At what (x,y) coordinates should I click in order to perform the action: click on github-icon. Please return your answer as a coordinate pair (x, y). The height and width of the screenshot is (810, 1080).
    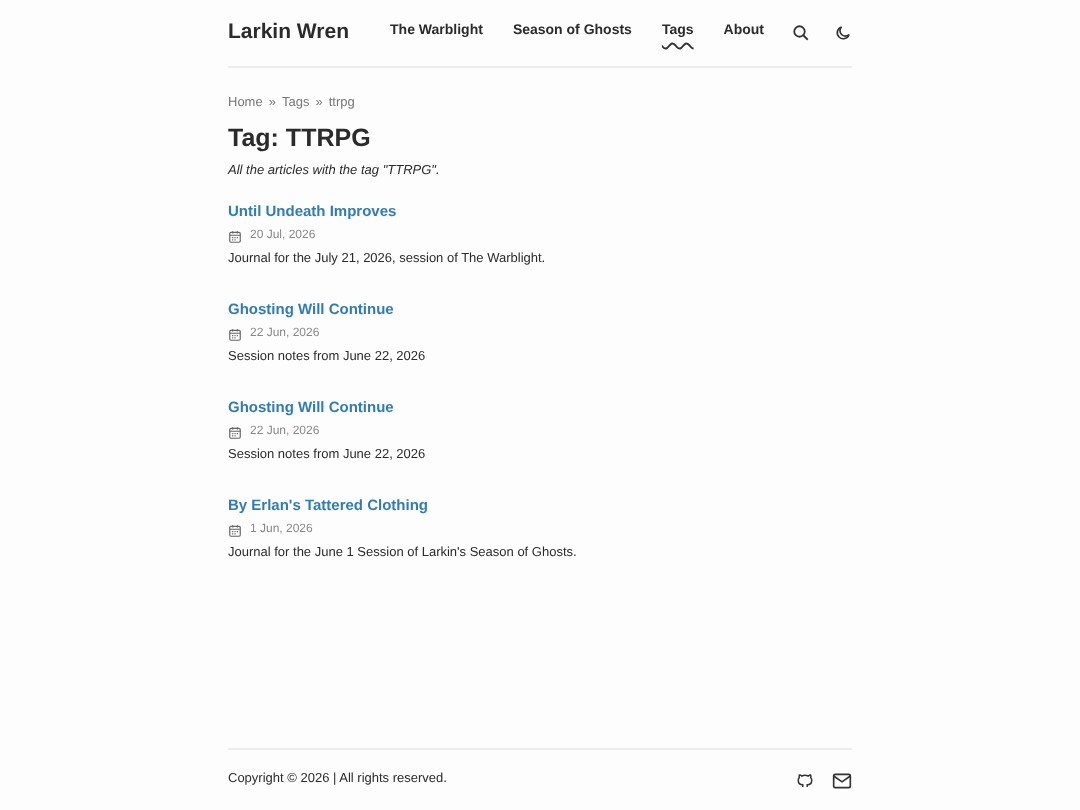
    Looking at the image, I should click on (805, 780).